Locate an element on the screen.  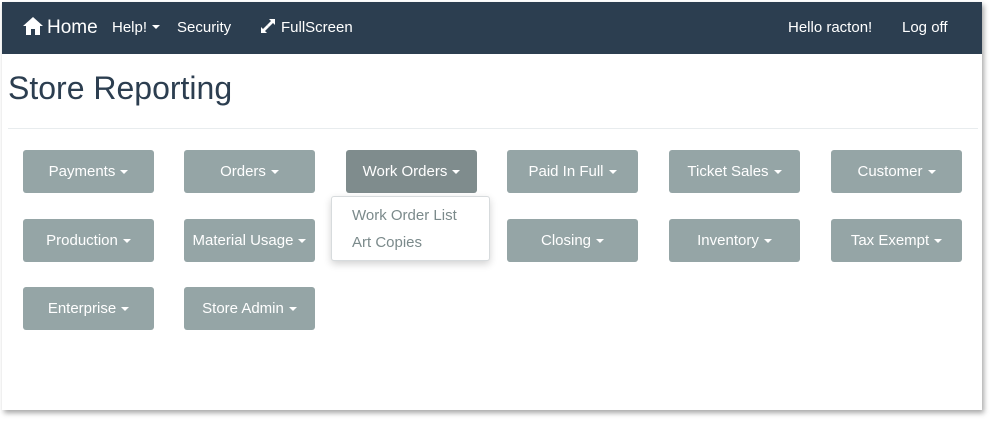
inventory-menu-button: Inventory is located at coordinates (734, 240).